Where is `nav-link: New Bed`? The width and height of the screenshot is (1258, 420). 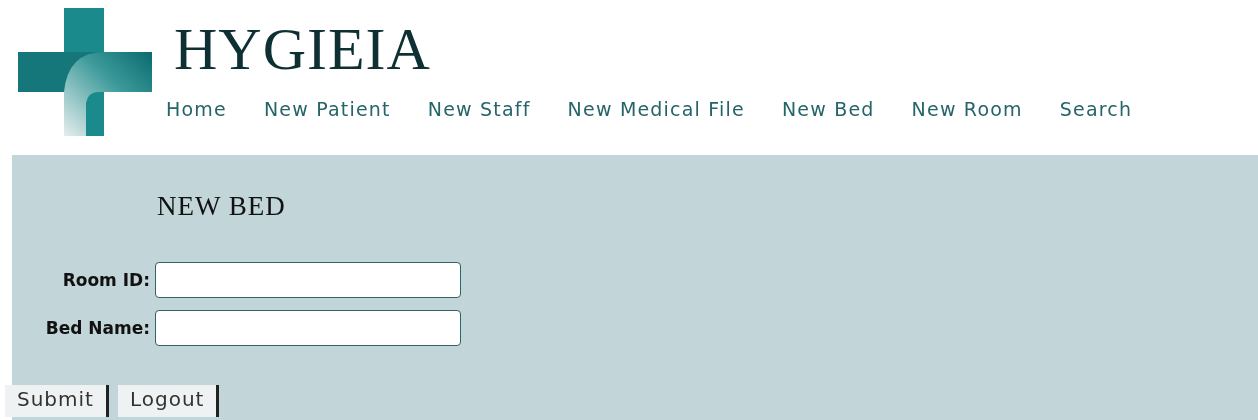 nav-link: New Bed is located at coordinates (828, 109).